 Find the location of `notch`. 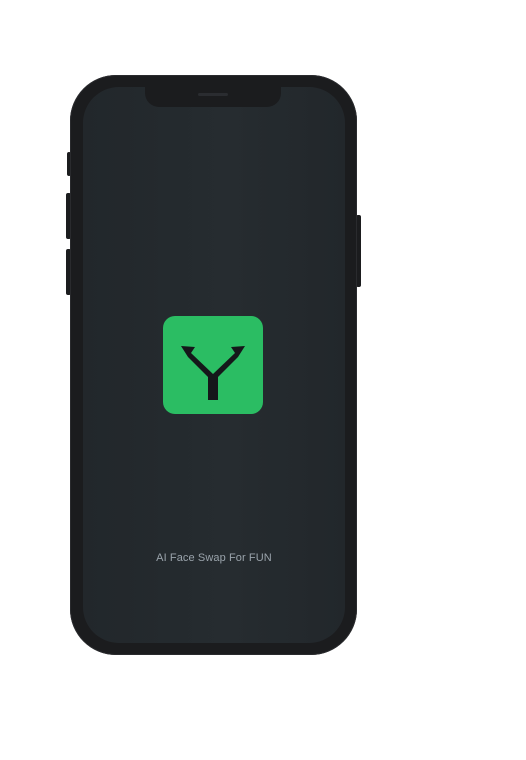

notch is located at coordinates (213, 96).